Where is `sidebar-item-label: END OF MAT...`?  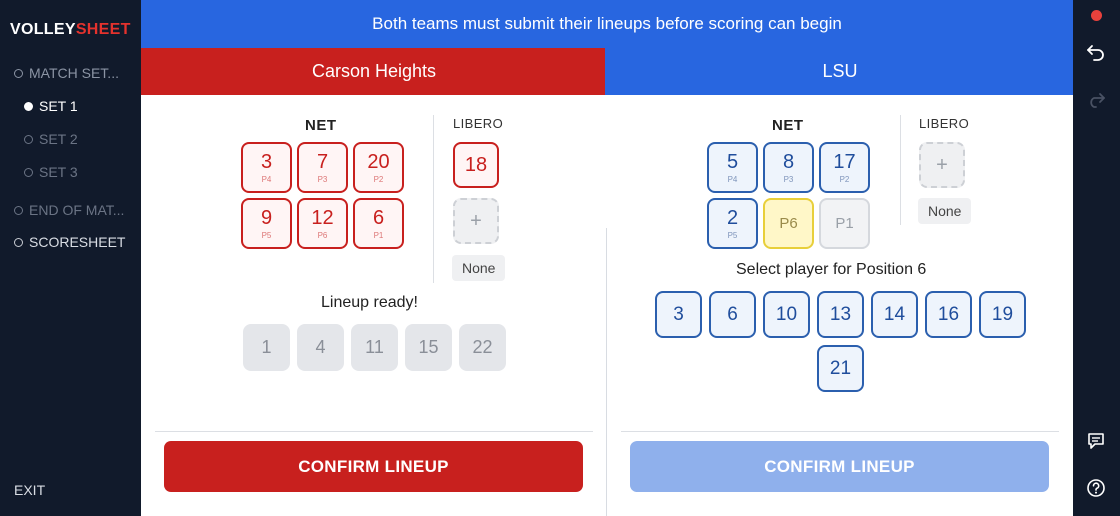
sidebar-item-label: END OF MAT... is located at coordinates (77, 210).